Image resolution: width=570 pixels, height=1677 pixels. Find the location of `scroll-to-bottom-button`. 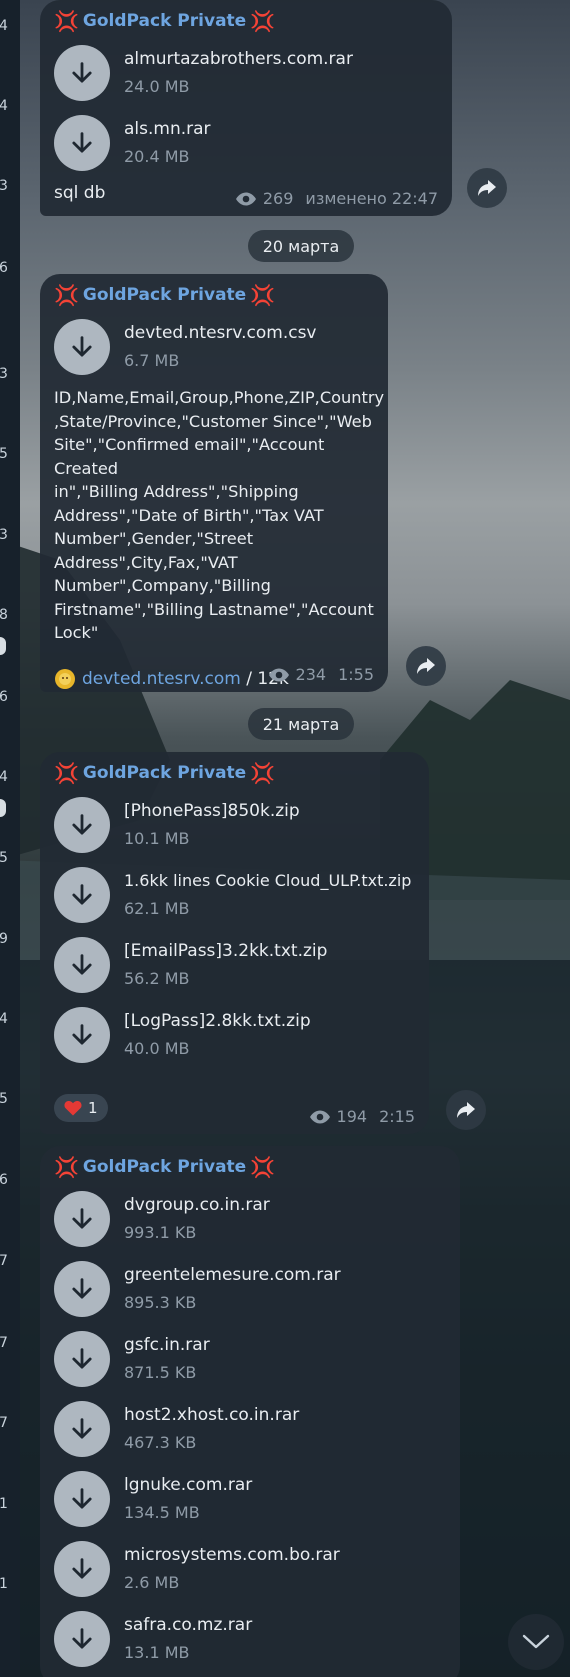

scroll-to-bottom-button is located at coordinates (536, 1642).